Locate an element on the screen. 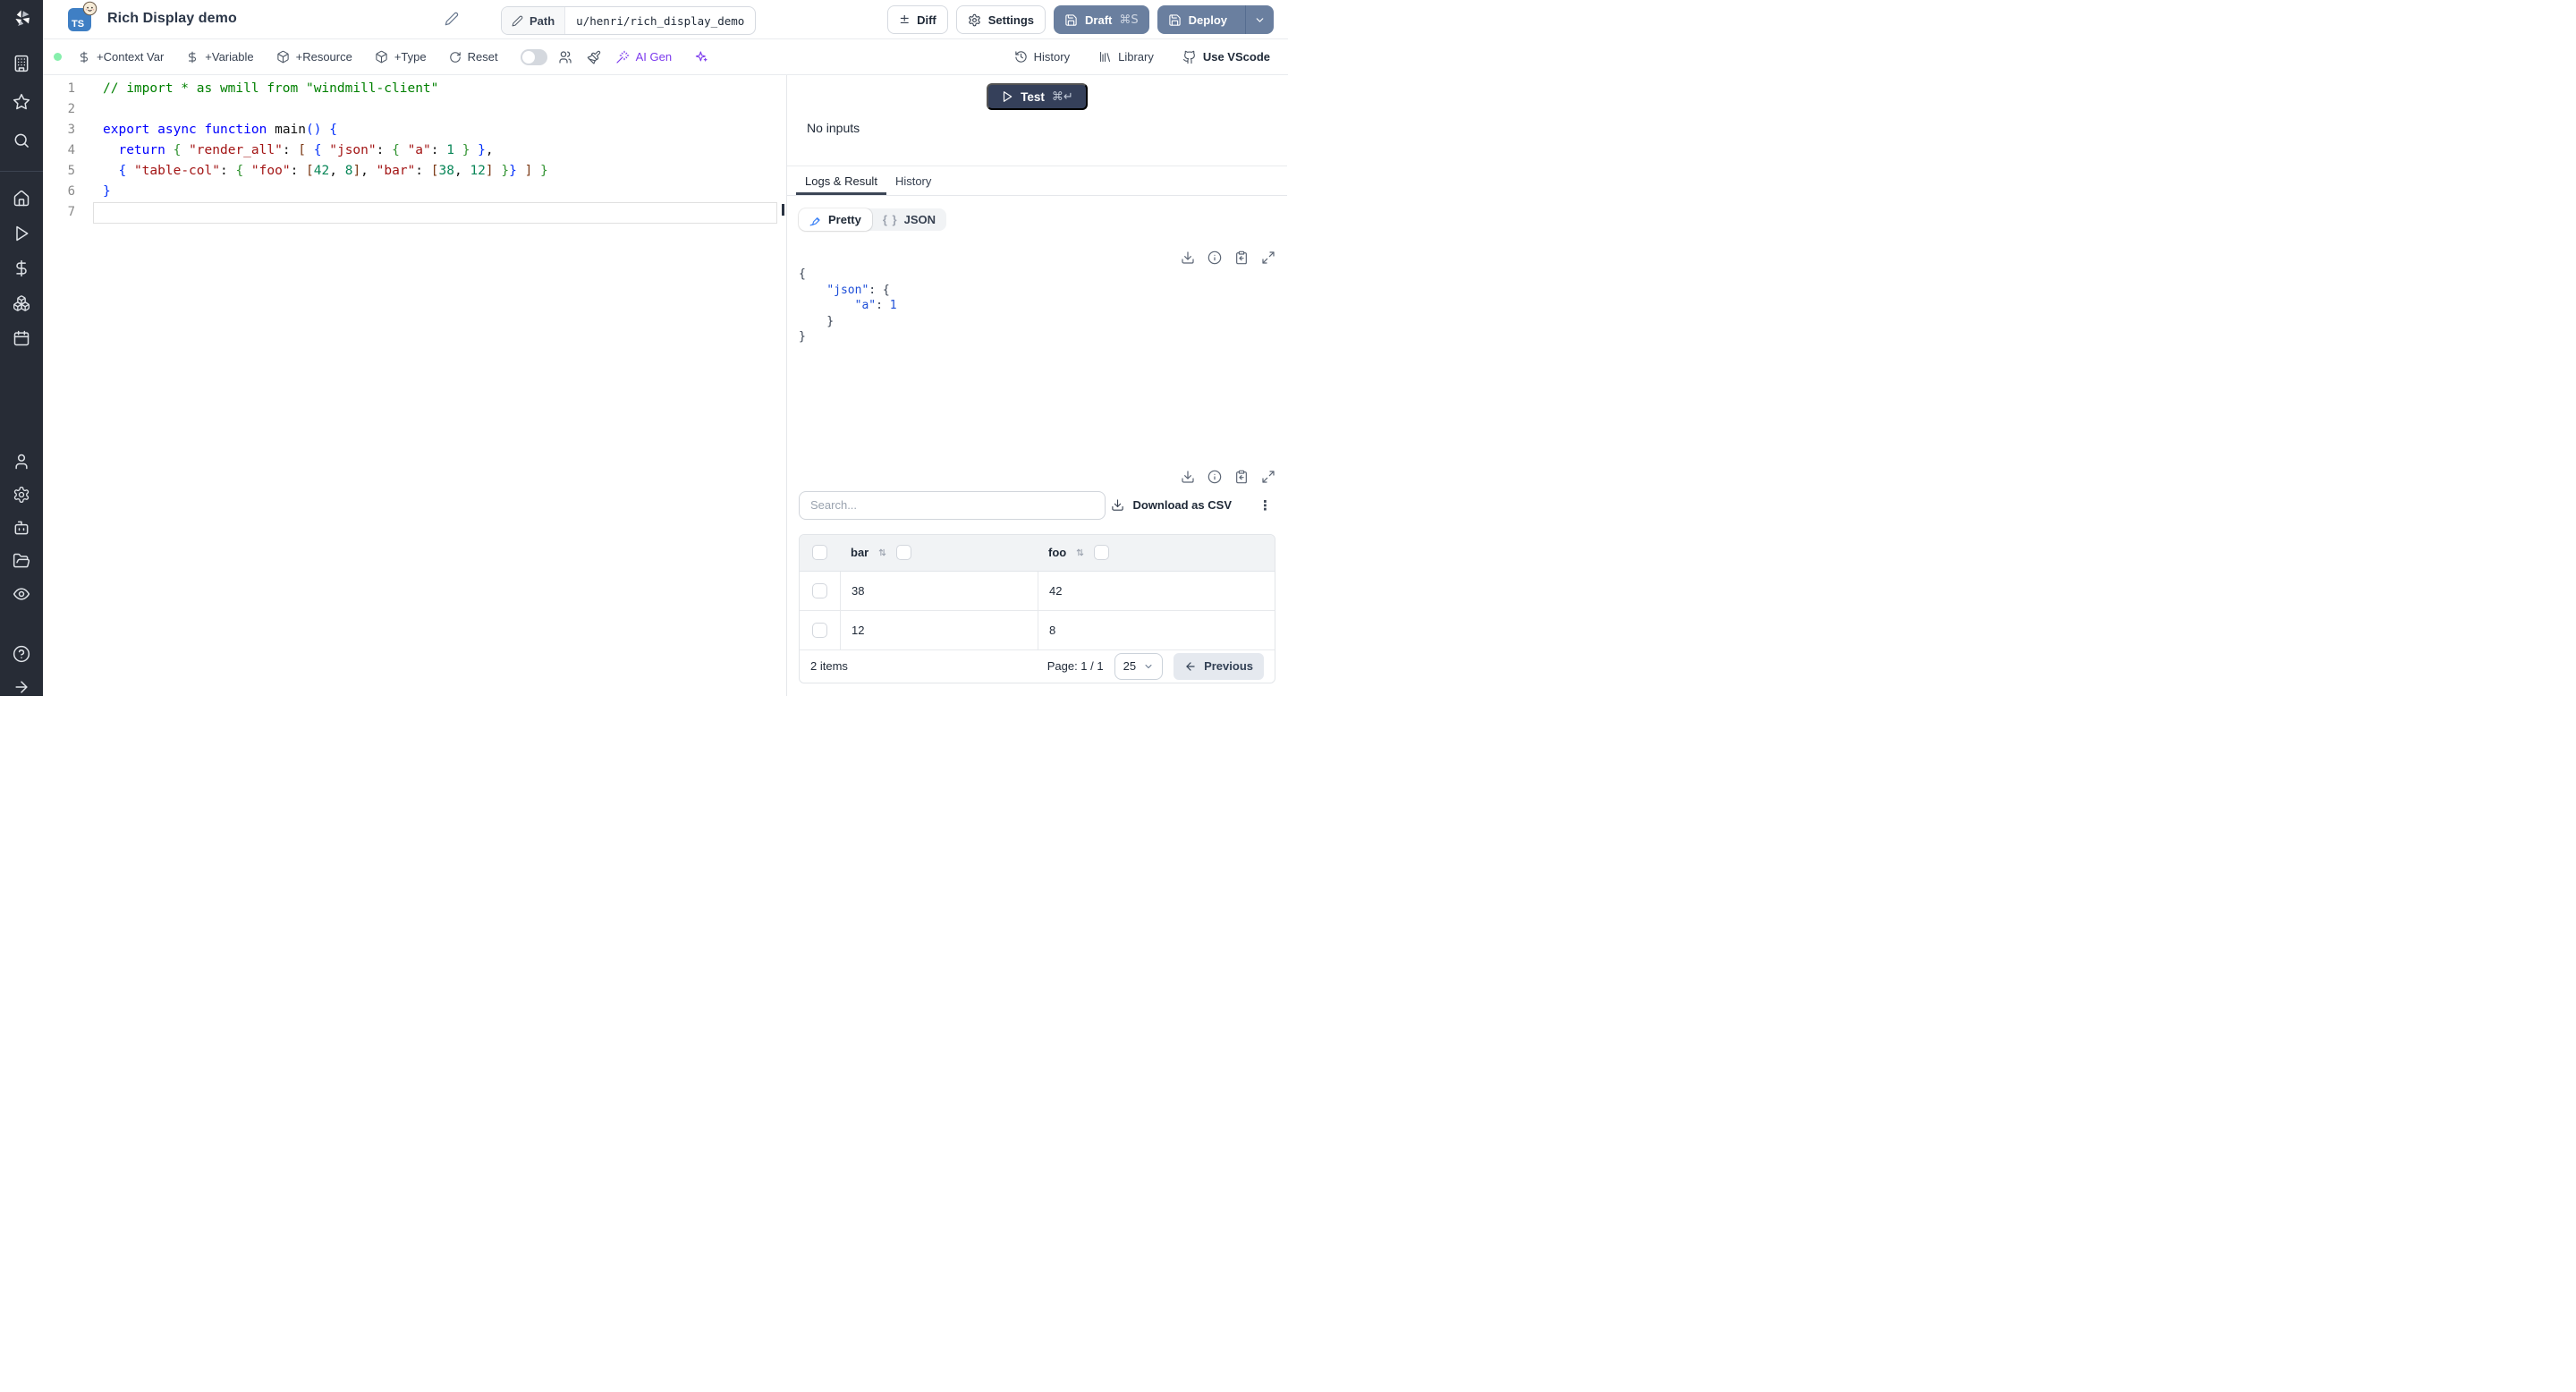 This screenshot has width=2576, height=1392. line-number: 6 is located at coordinates (71, 191).